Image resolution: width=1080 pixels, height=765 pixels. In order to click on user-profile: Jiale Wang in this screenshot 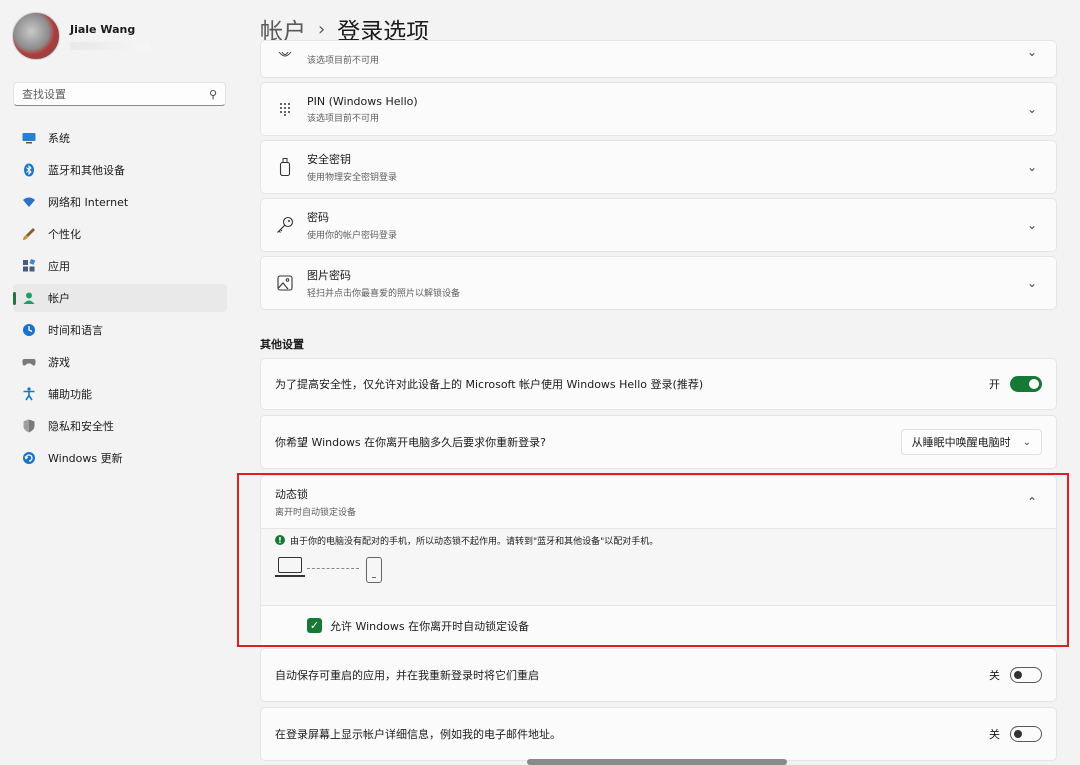, I will do `click(81, 36)`.